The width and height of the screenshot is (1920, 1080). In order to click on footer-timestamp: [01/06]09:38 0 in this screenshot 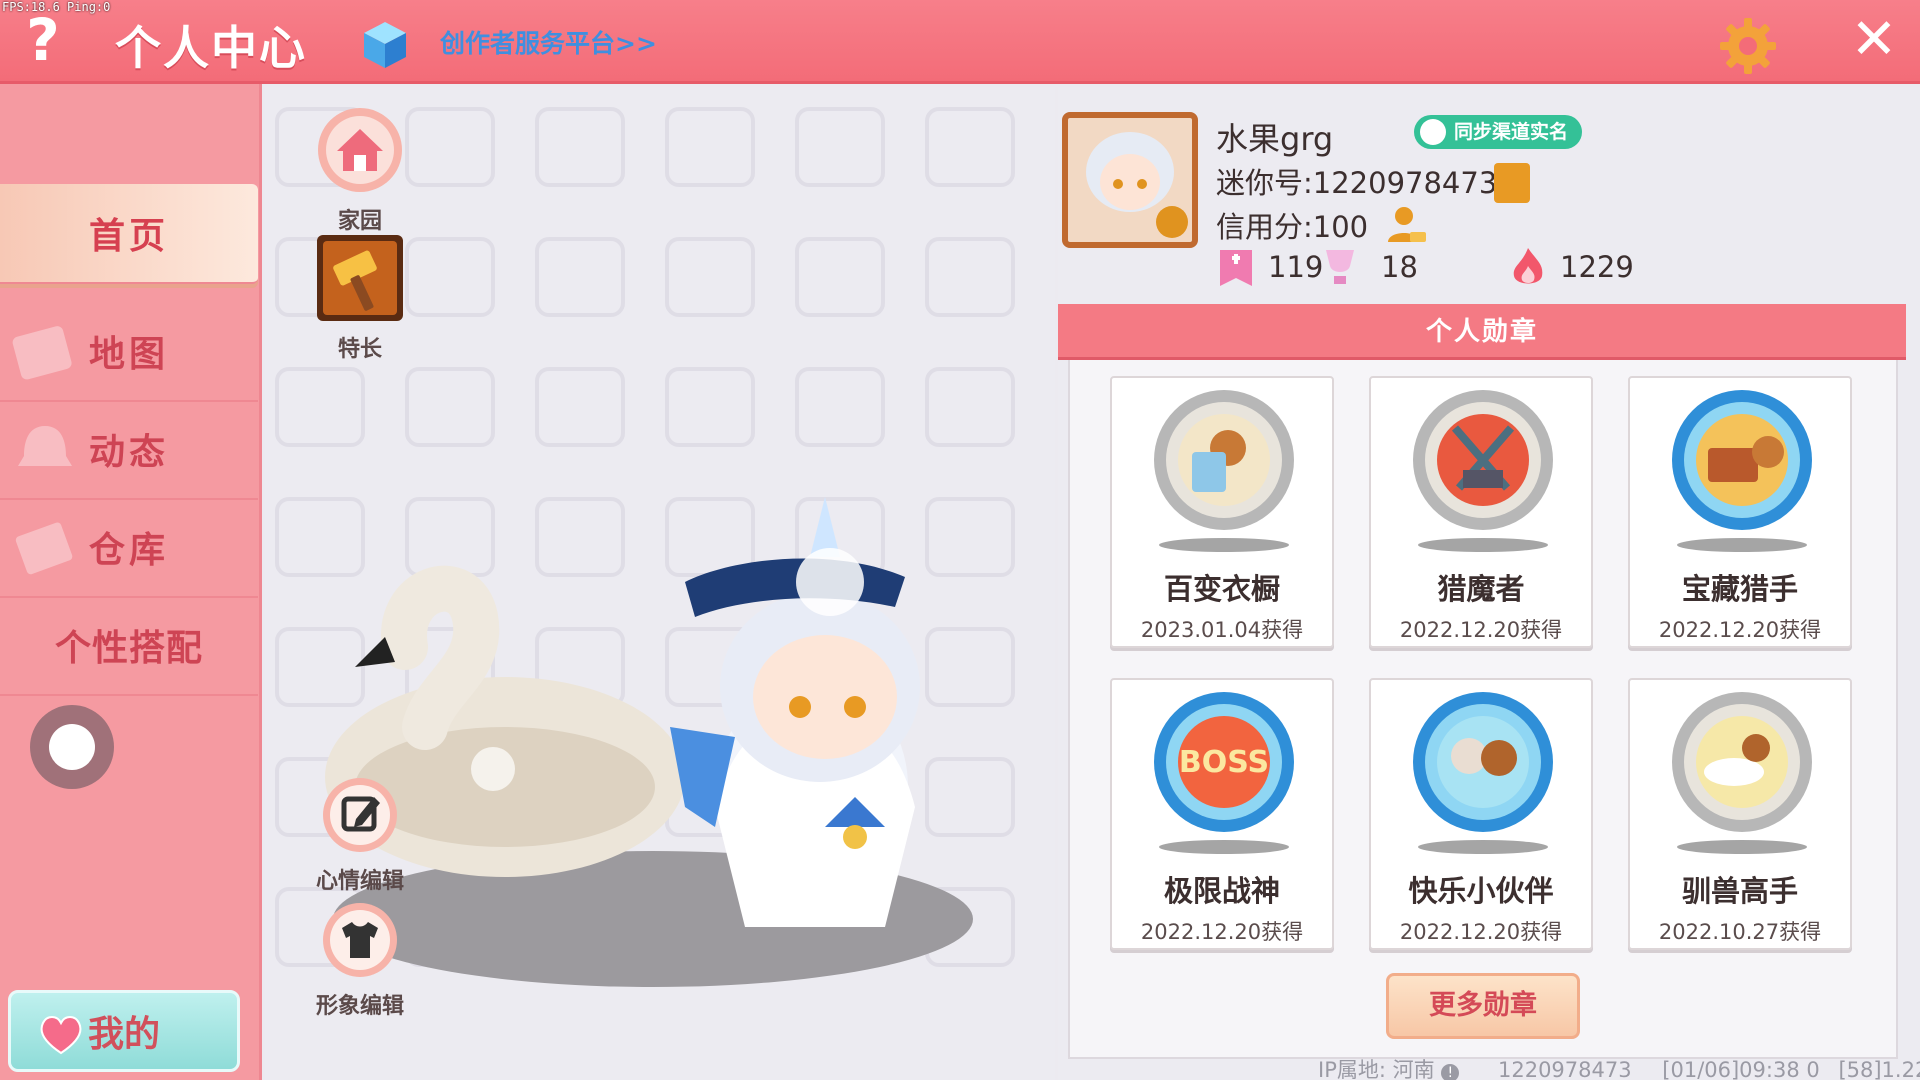, I will do `click(1741, 1069)`.